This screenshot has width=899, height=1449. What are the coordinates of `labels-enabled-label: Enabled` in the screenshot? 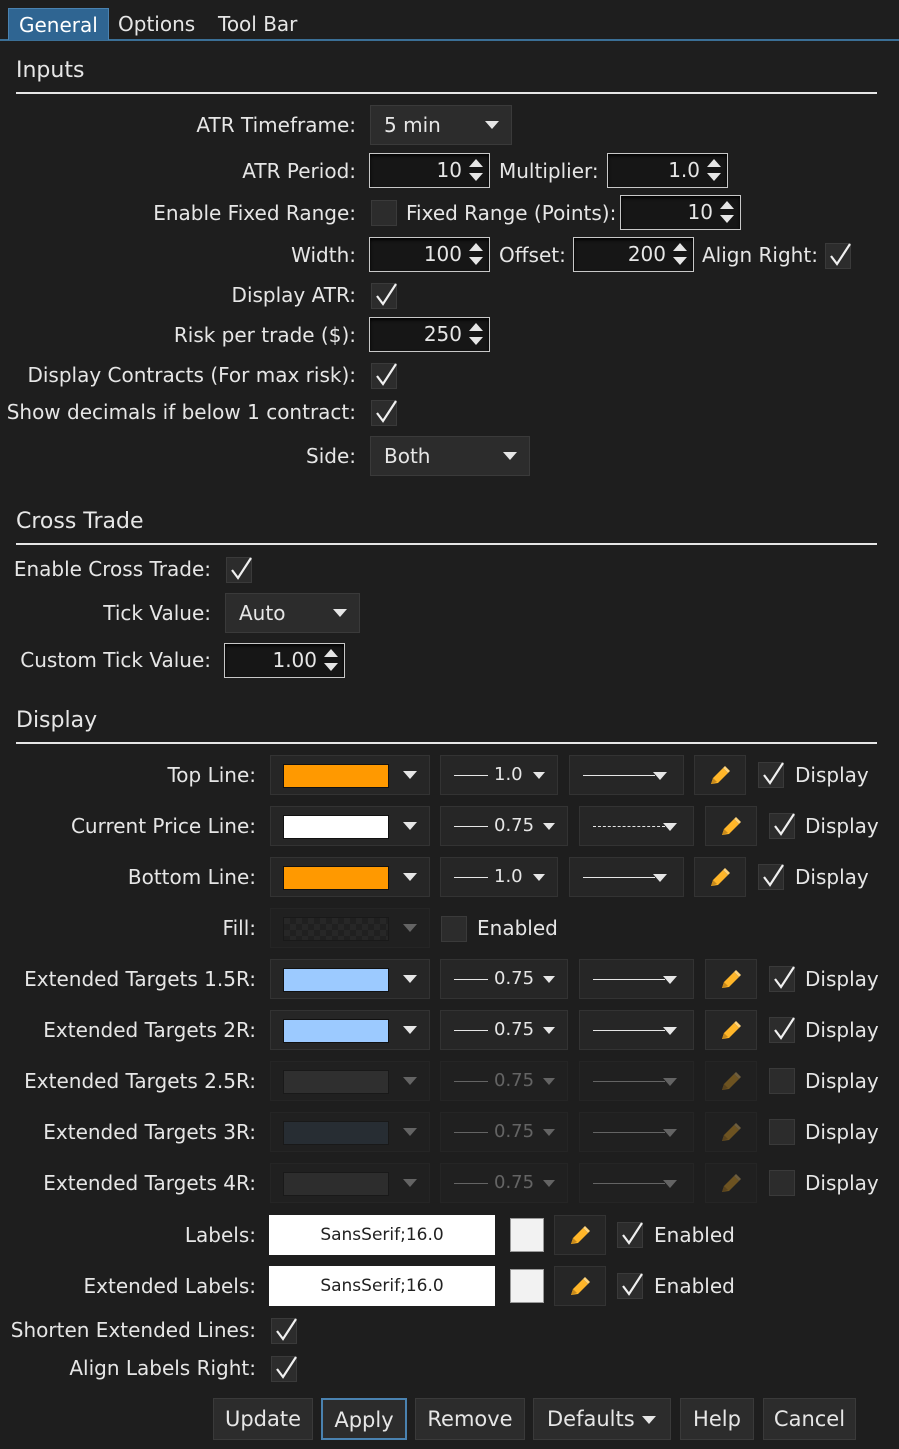 It's located at (694, 1235).